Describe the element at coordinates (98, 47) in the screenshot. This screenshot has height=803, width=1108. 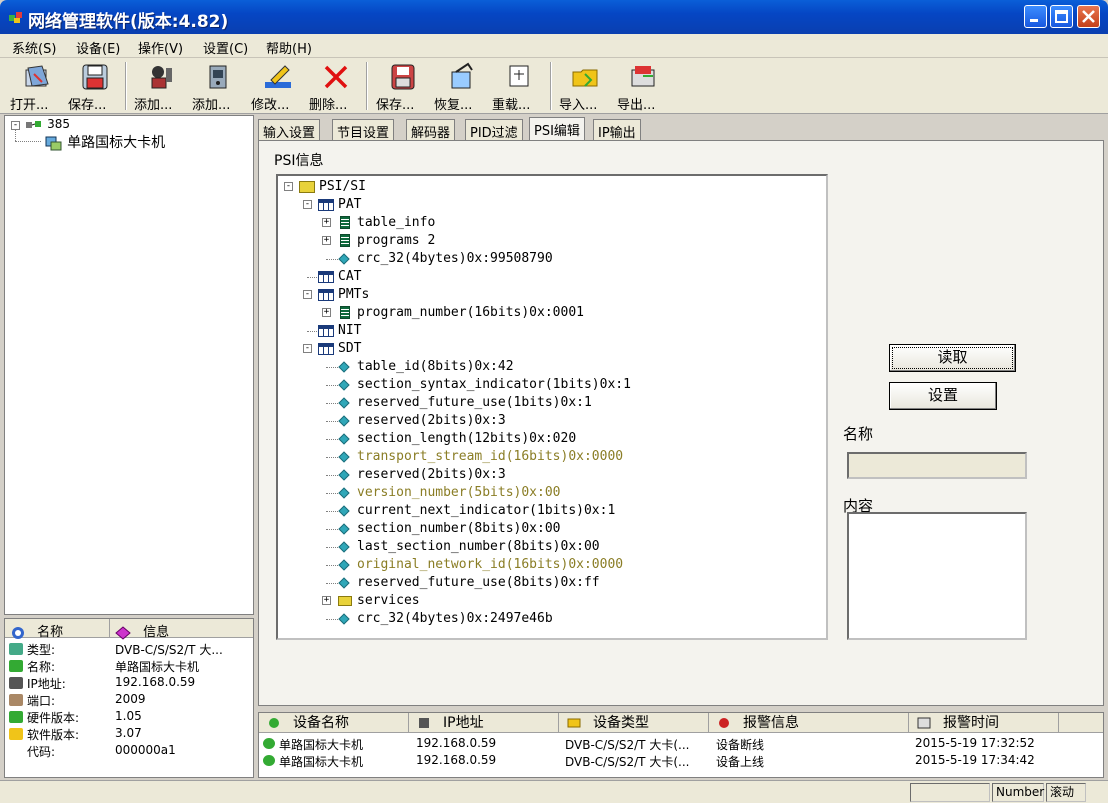
I see `menu-device: 设备(E)` at that location.